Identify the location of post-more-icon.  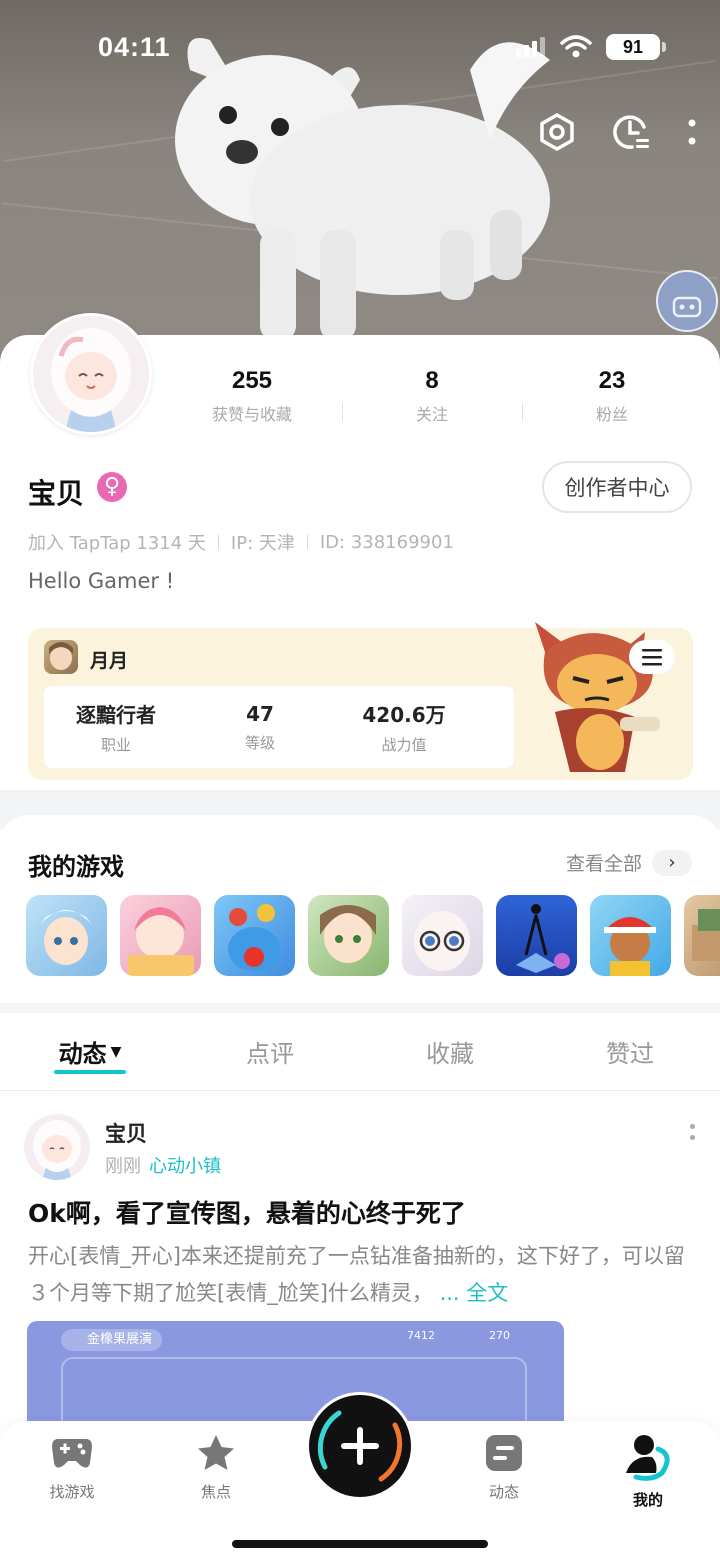
(693, 1132).